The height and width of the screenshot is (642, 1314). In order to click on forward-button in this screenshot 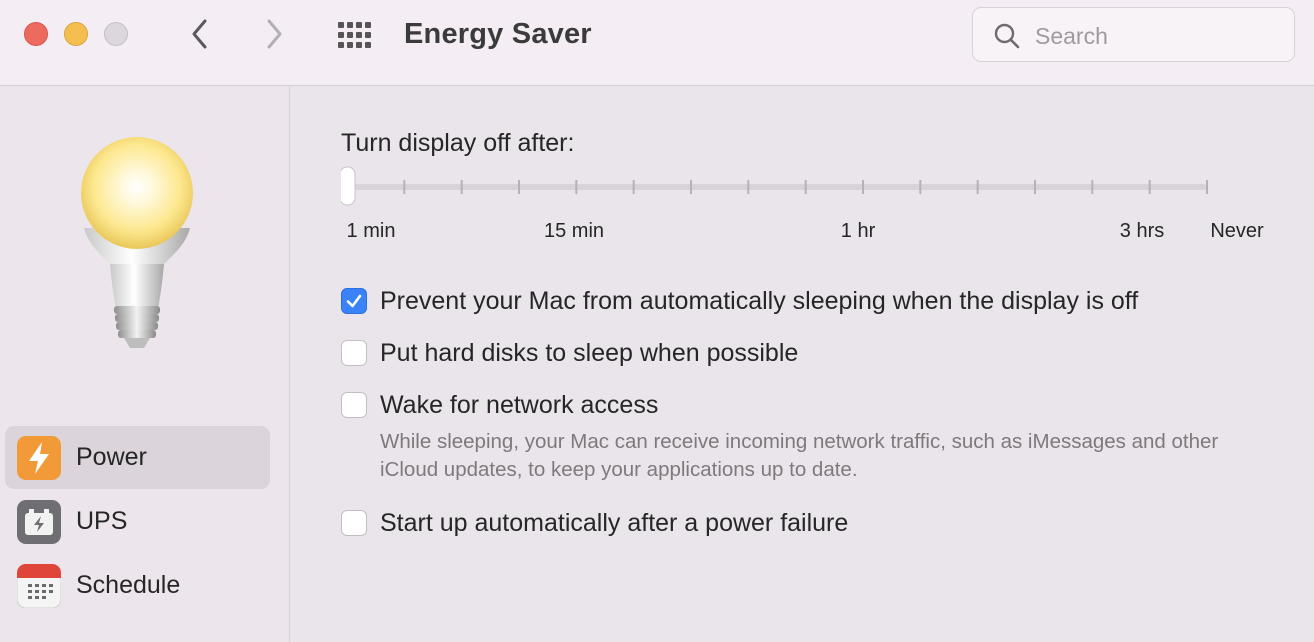, I will do `click(274, 34)`.